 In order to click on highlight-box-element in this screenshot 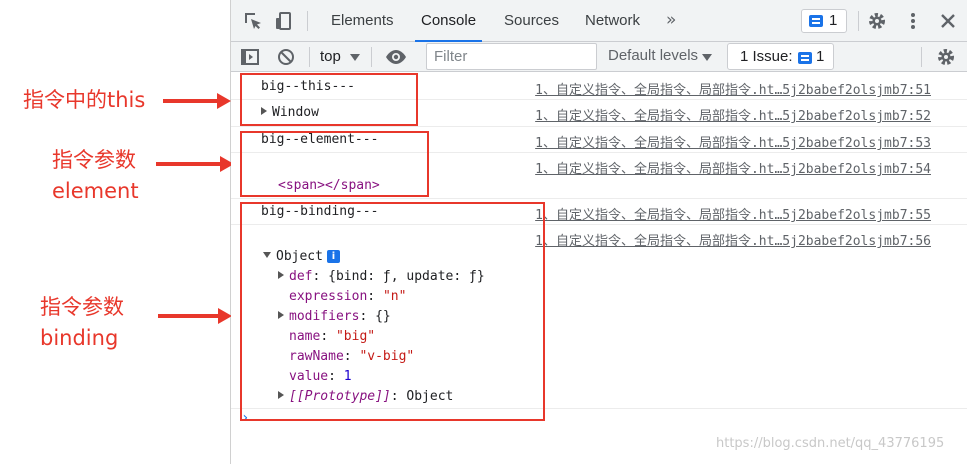, I will do `click(334, 164)`.